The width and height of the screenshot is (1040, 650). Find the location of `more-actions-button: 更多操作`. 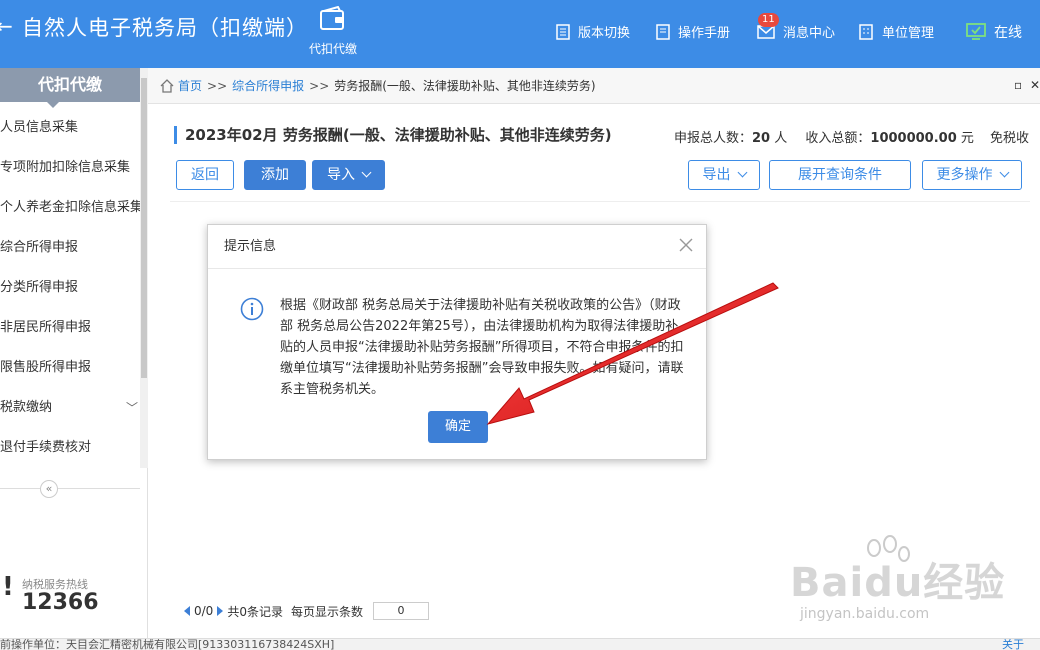

more-actions-button: 更多操作 is located at coordinates (972, 175).